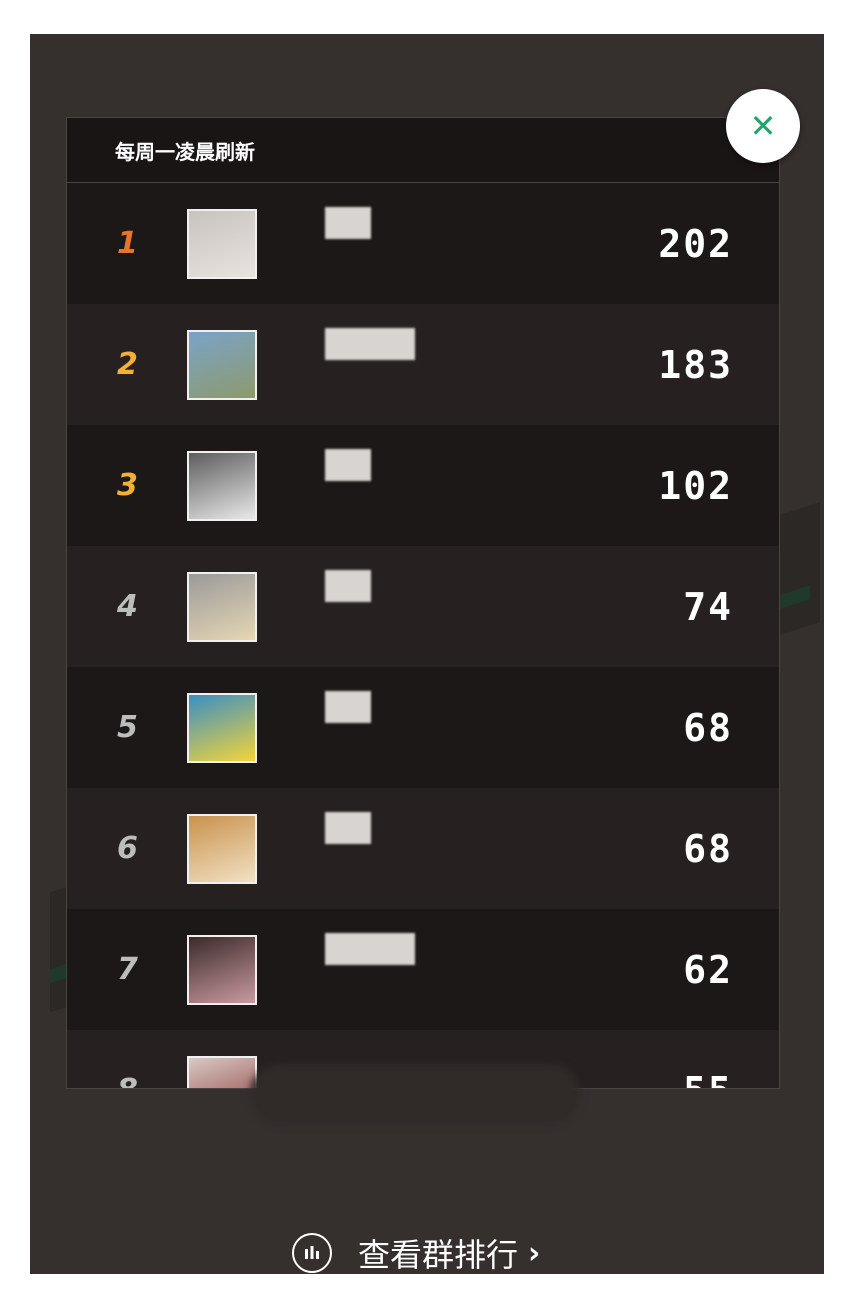  Describe the element at coordinates (127, 727) in the screenshot. I see `rank-number: 5` at that location.